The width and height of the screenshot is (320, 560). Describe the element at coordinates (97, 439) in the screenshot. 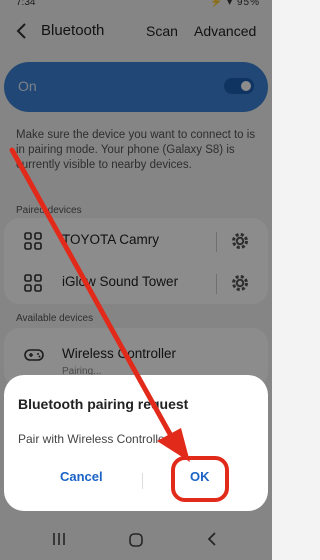

I see `dialog-message: Pair with Wireless Controller?` at that location.